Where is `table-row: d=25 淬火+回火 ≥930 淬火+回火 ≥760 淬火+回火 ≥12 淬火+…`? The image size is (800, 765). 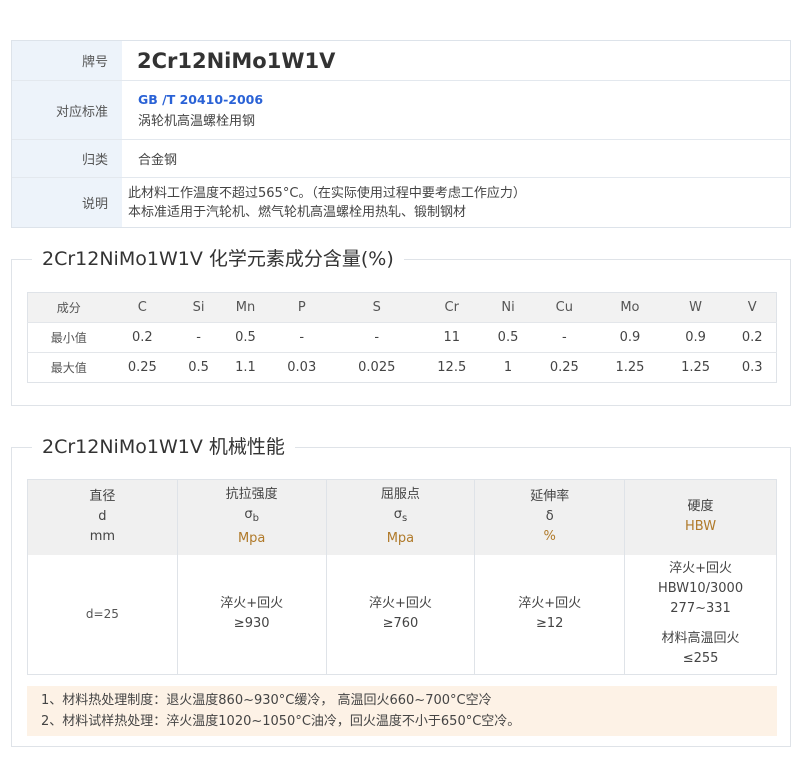 table-row: d=25 淬火+回火 ≥930 淬火+回火 ≥760 淬火+回火 ≥12 淬火+… is located at coordinates (402, 614).